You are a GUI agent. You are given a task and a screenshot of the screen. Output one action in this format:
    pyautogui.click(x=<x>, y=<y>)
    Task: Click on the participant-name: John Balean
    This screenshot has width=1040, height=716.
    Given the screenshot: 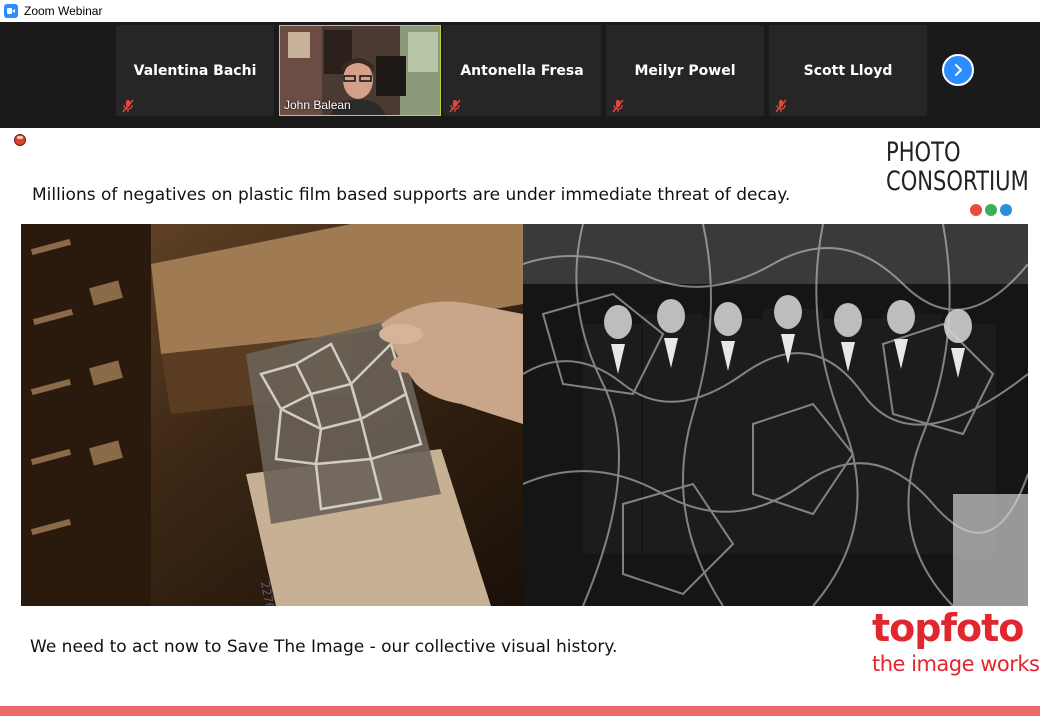 What is the action you would take?
    pyautogui.click(x=317, y=105)
    